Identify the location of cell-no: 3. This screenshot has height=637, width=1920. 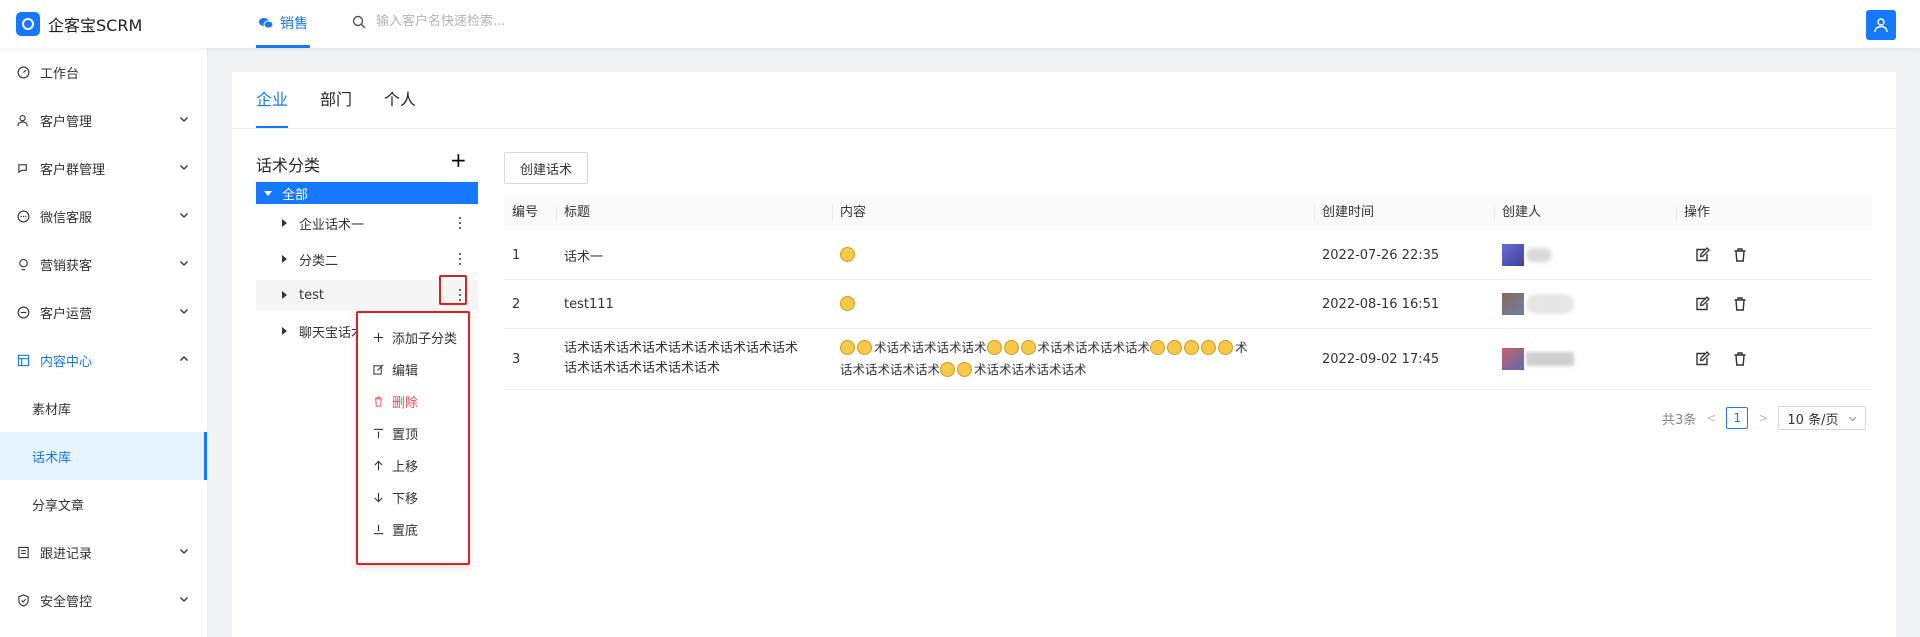
(516, 359).